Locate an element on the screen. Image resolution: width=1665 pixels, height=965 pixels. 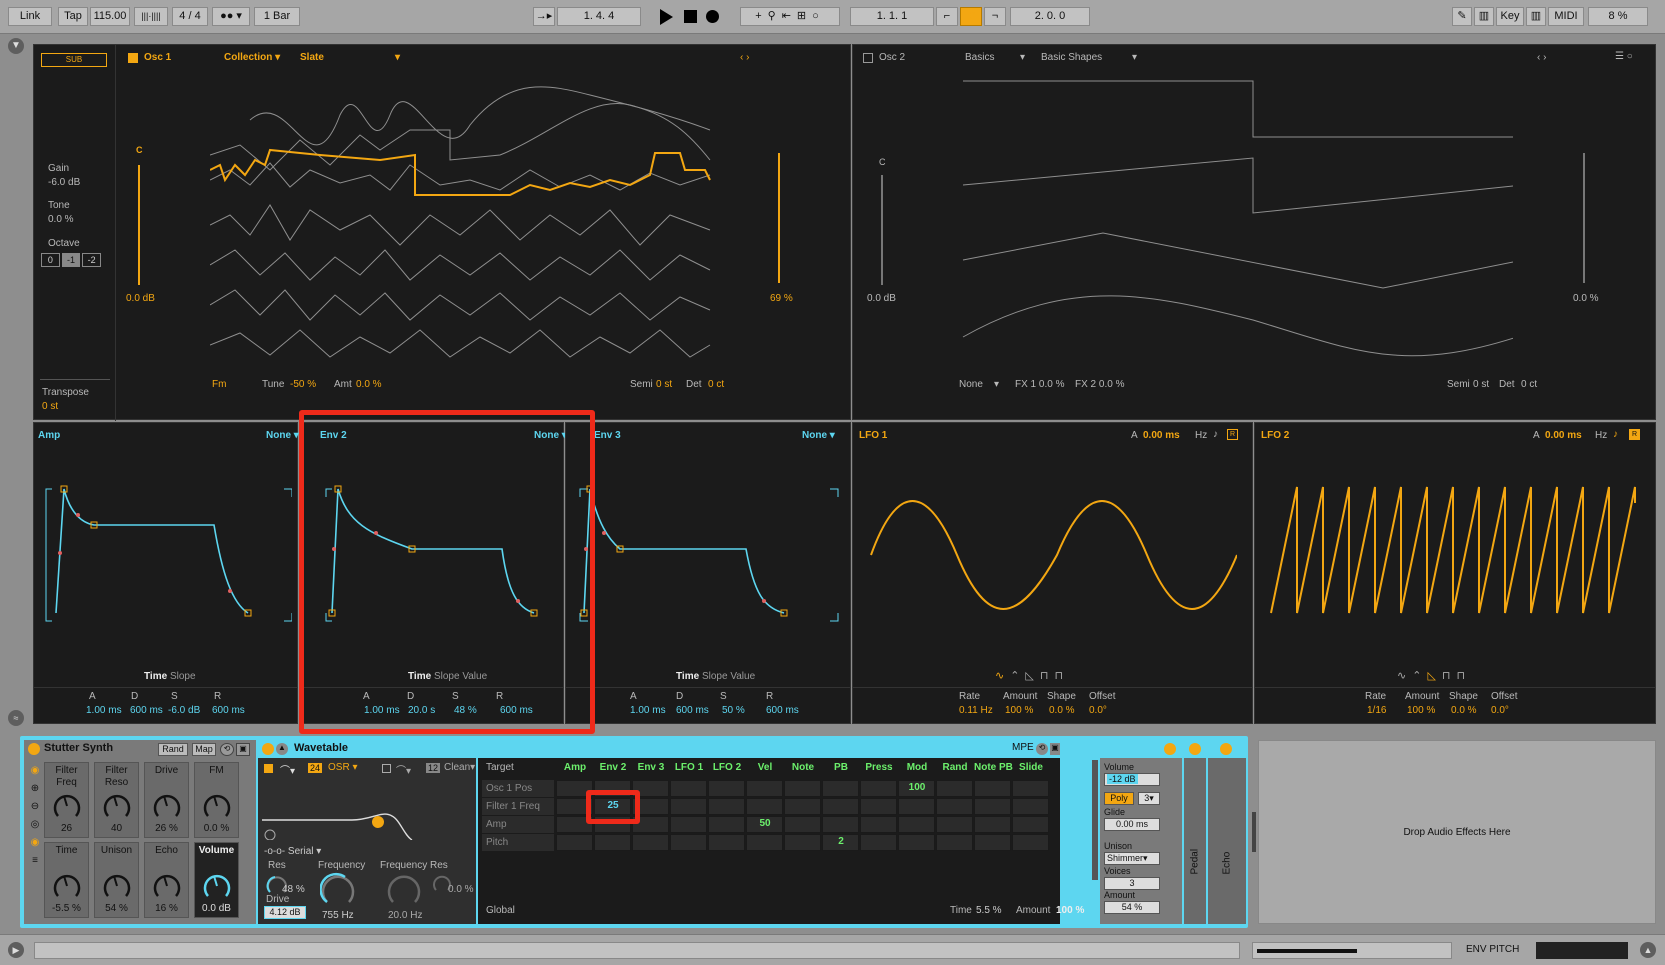
gain-value: -6.0 dB is located at coordinates (64, 182).